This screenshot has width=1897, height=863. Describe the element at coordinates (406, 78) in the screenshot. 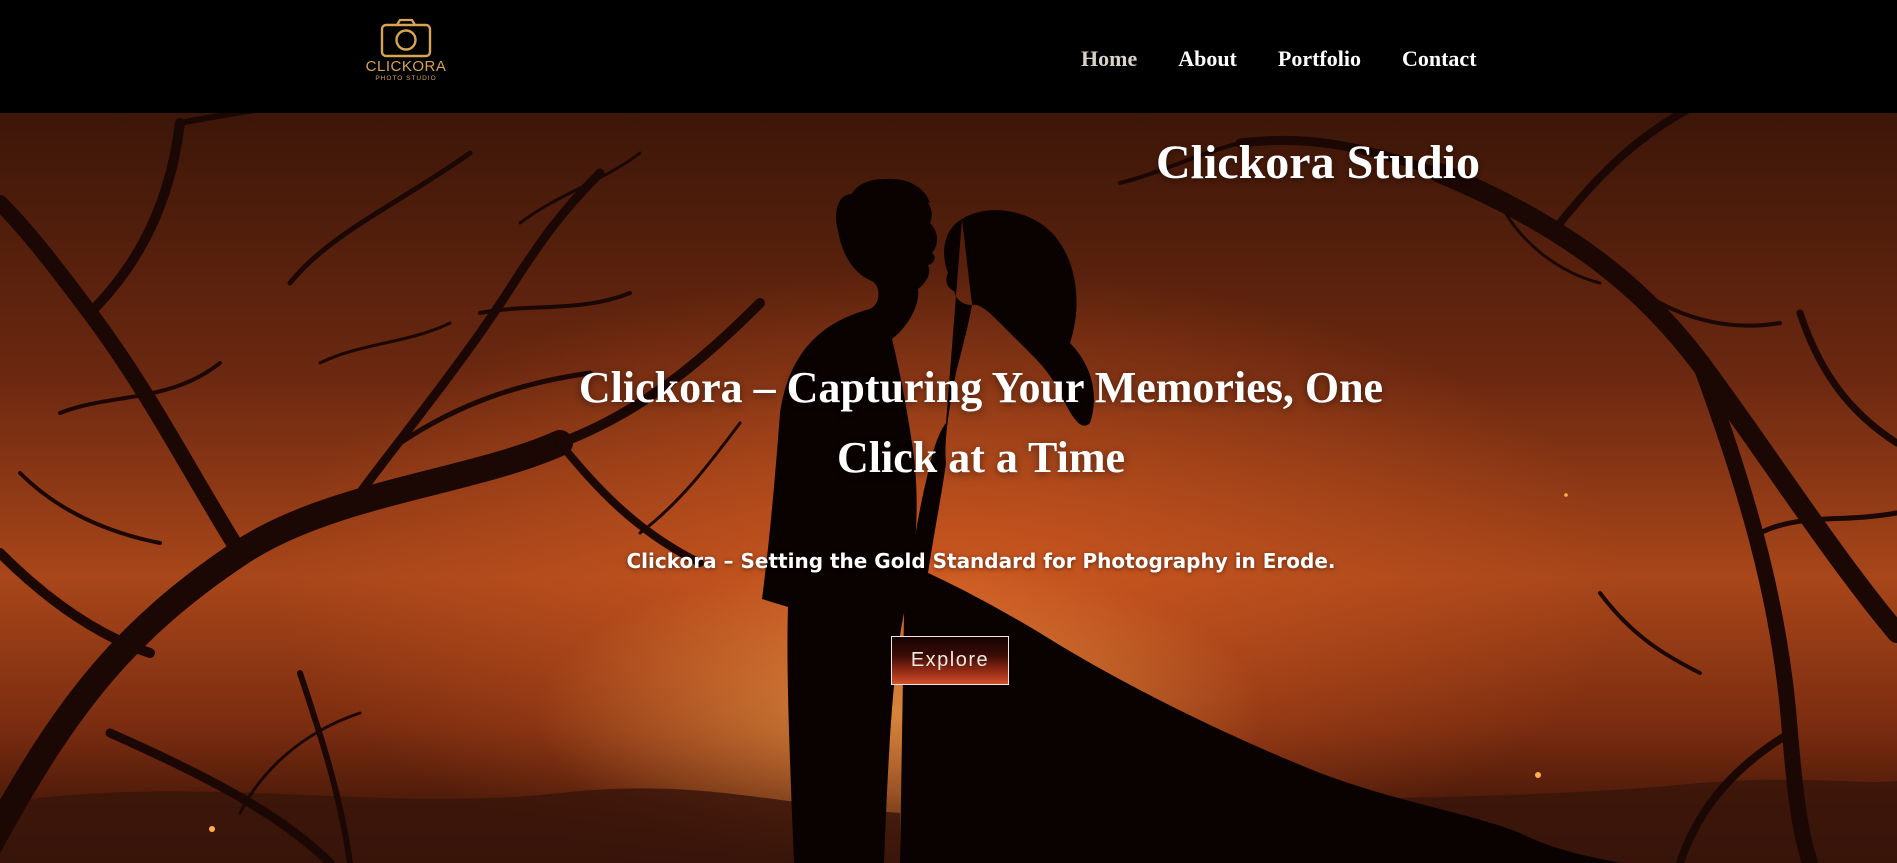

I see `brand-tagline: PHOTO STUDIO` at that location.